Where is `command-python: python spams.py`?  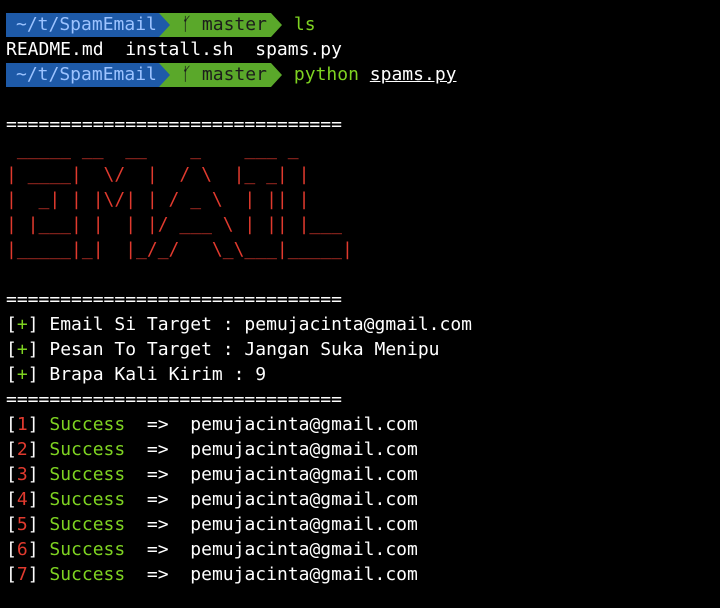 command-python: python spams.py is located at coordinates (375, 74).